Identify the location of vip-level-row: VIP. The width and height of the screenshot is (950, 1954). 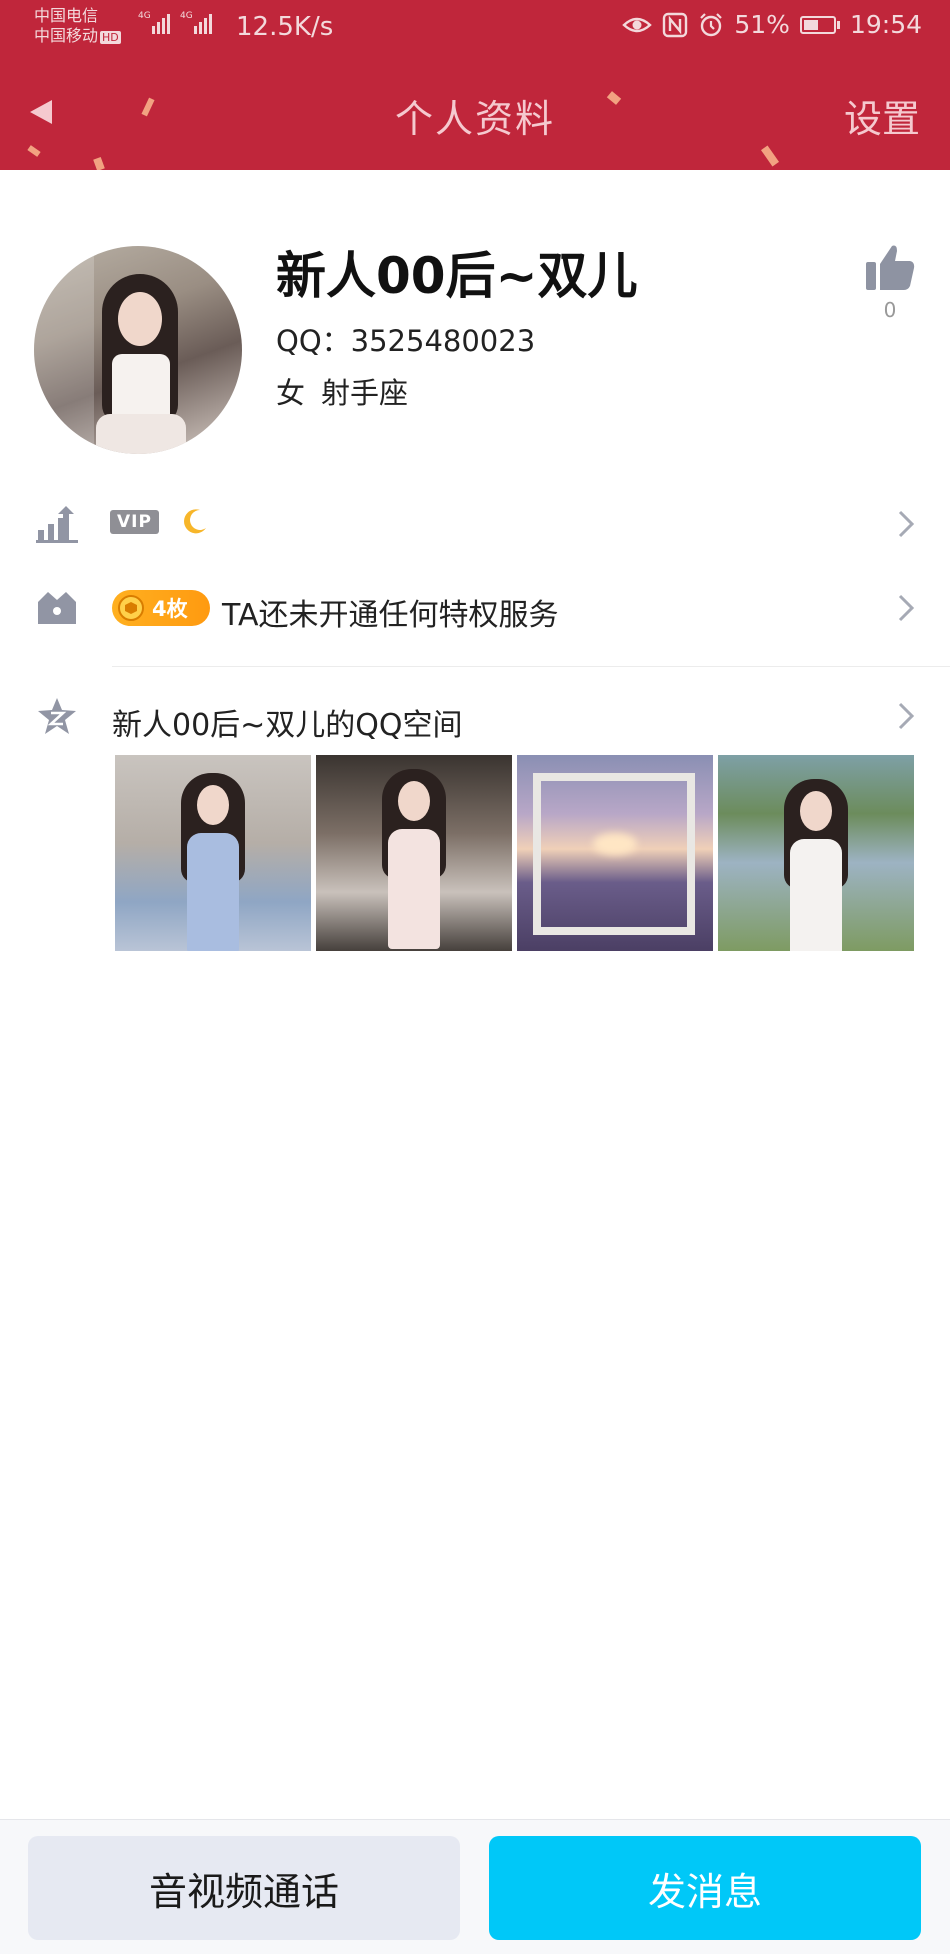
(475, 524).